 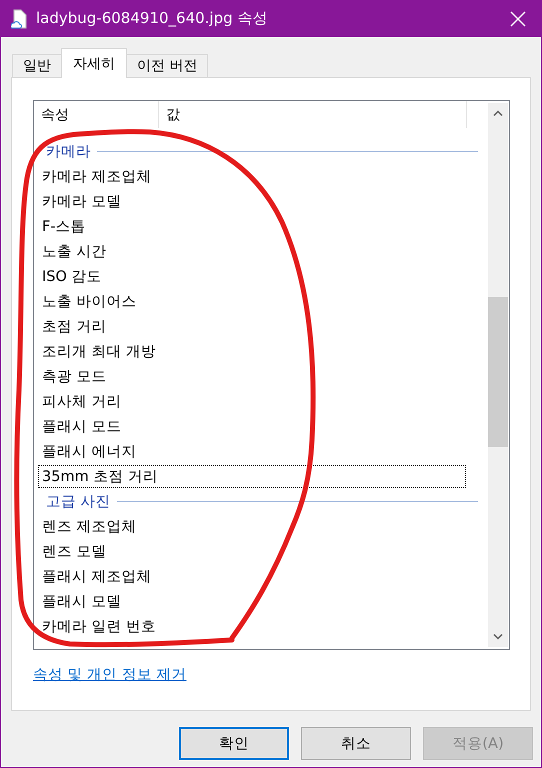 I want to click on close-icon, so click(x=518, y=18).